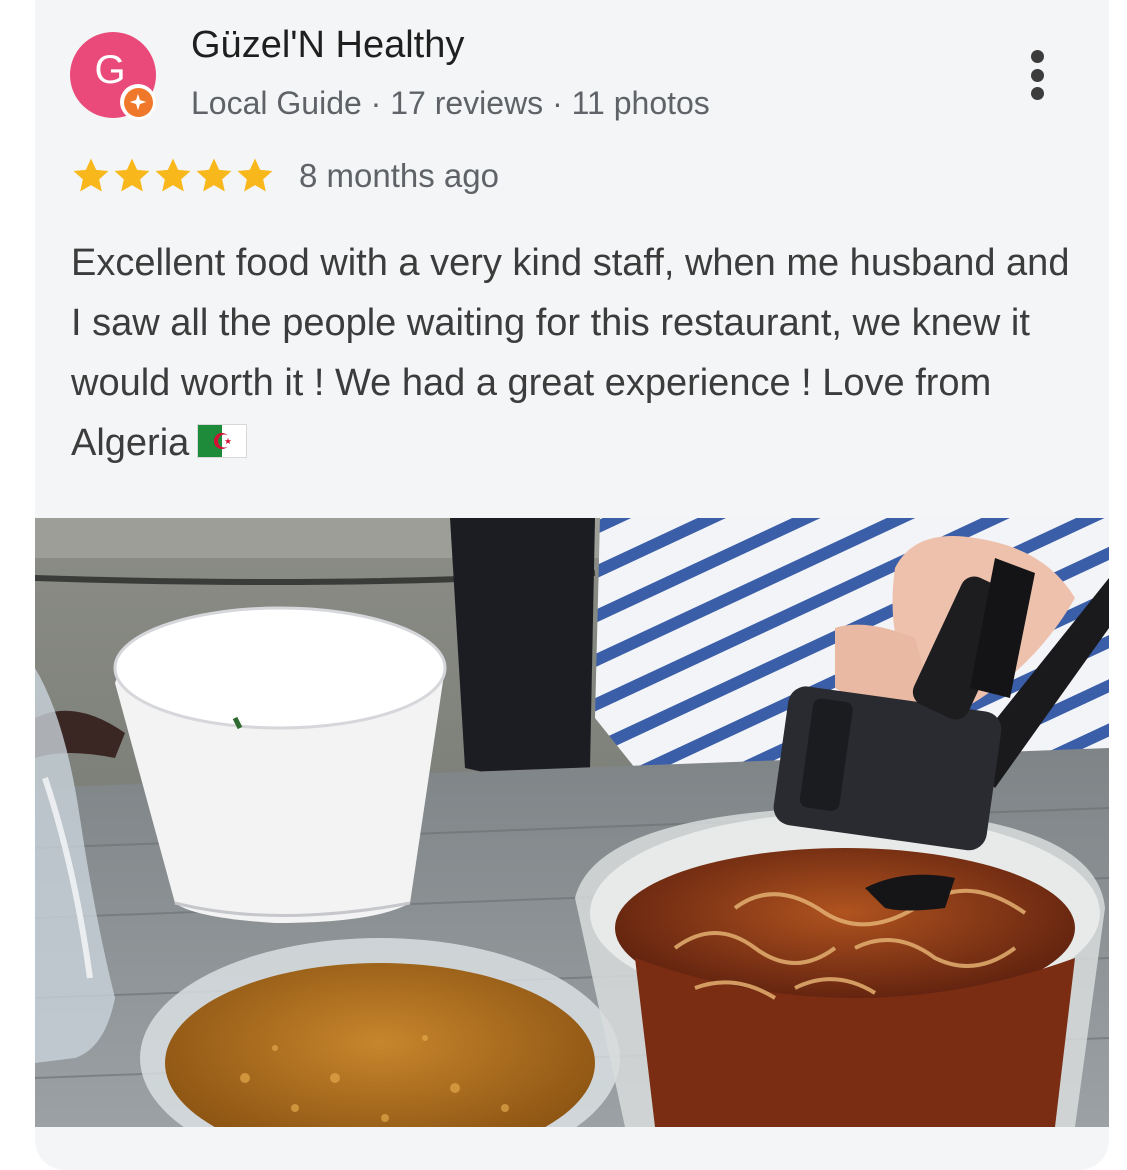 The height and width of the screenshot is (1170, 1127). I want to click on star-rating, so click(173, 176).